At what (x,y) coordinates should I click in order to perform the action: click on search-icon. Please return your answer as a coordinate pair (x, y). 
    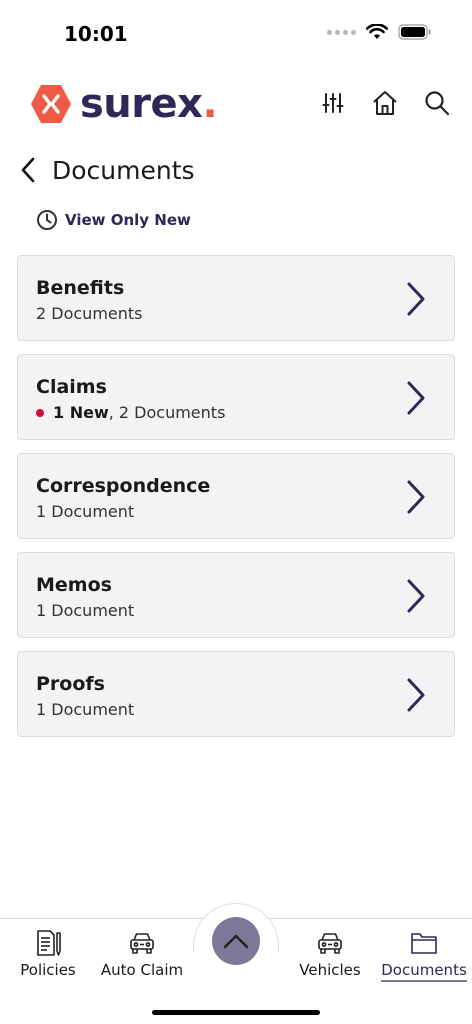
    Looking at the image, I should click on (437, 103).